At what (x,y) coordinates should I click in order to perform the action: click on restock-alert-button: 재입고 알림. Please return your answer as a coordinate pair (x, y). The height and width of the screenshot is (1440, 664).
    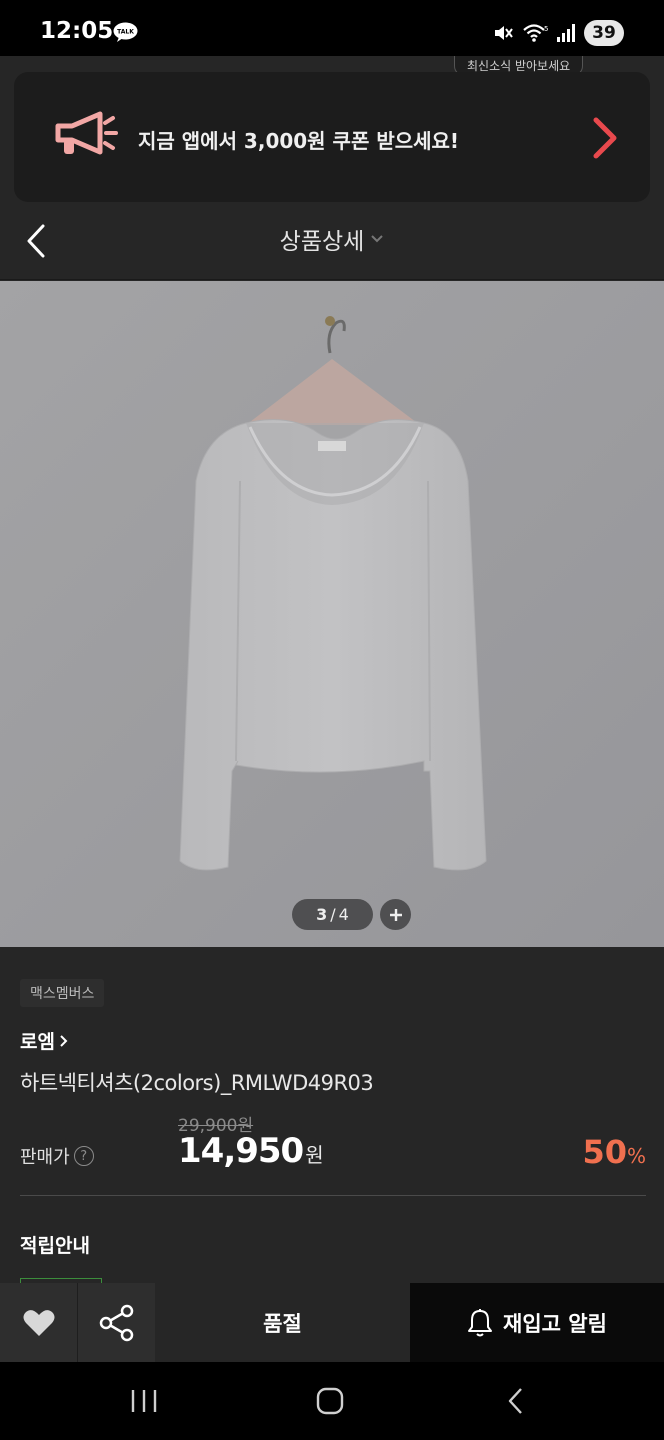
    Looking at the image, I should click on (537, 1322).